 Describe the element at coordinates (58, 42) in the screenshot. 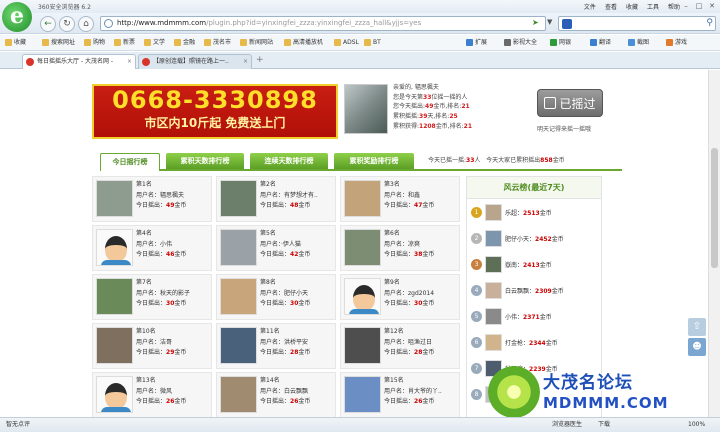

I see `bookmark-item: 搜索网址` at that location.